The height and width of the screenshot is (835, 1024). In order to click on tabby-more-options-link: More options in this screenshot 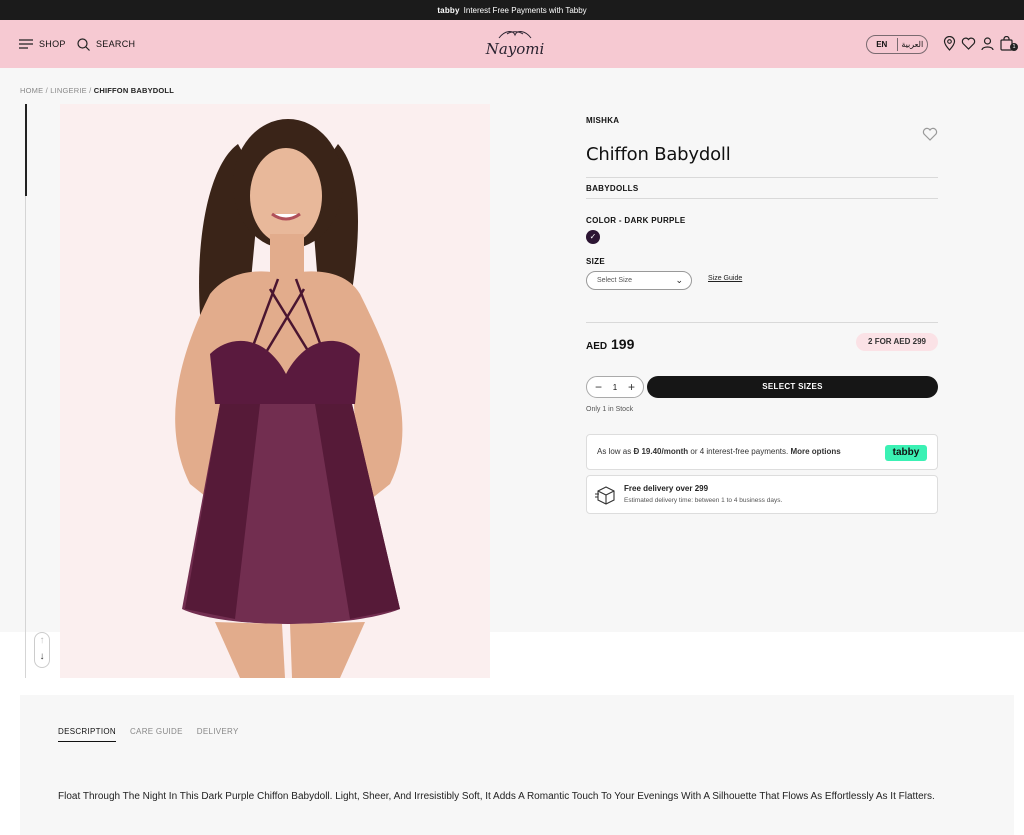, I will do `click(815, 451)`.